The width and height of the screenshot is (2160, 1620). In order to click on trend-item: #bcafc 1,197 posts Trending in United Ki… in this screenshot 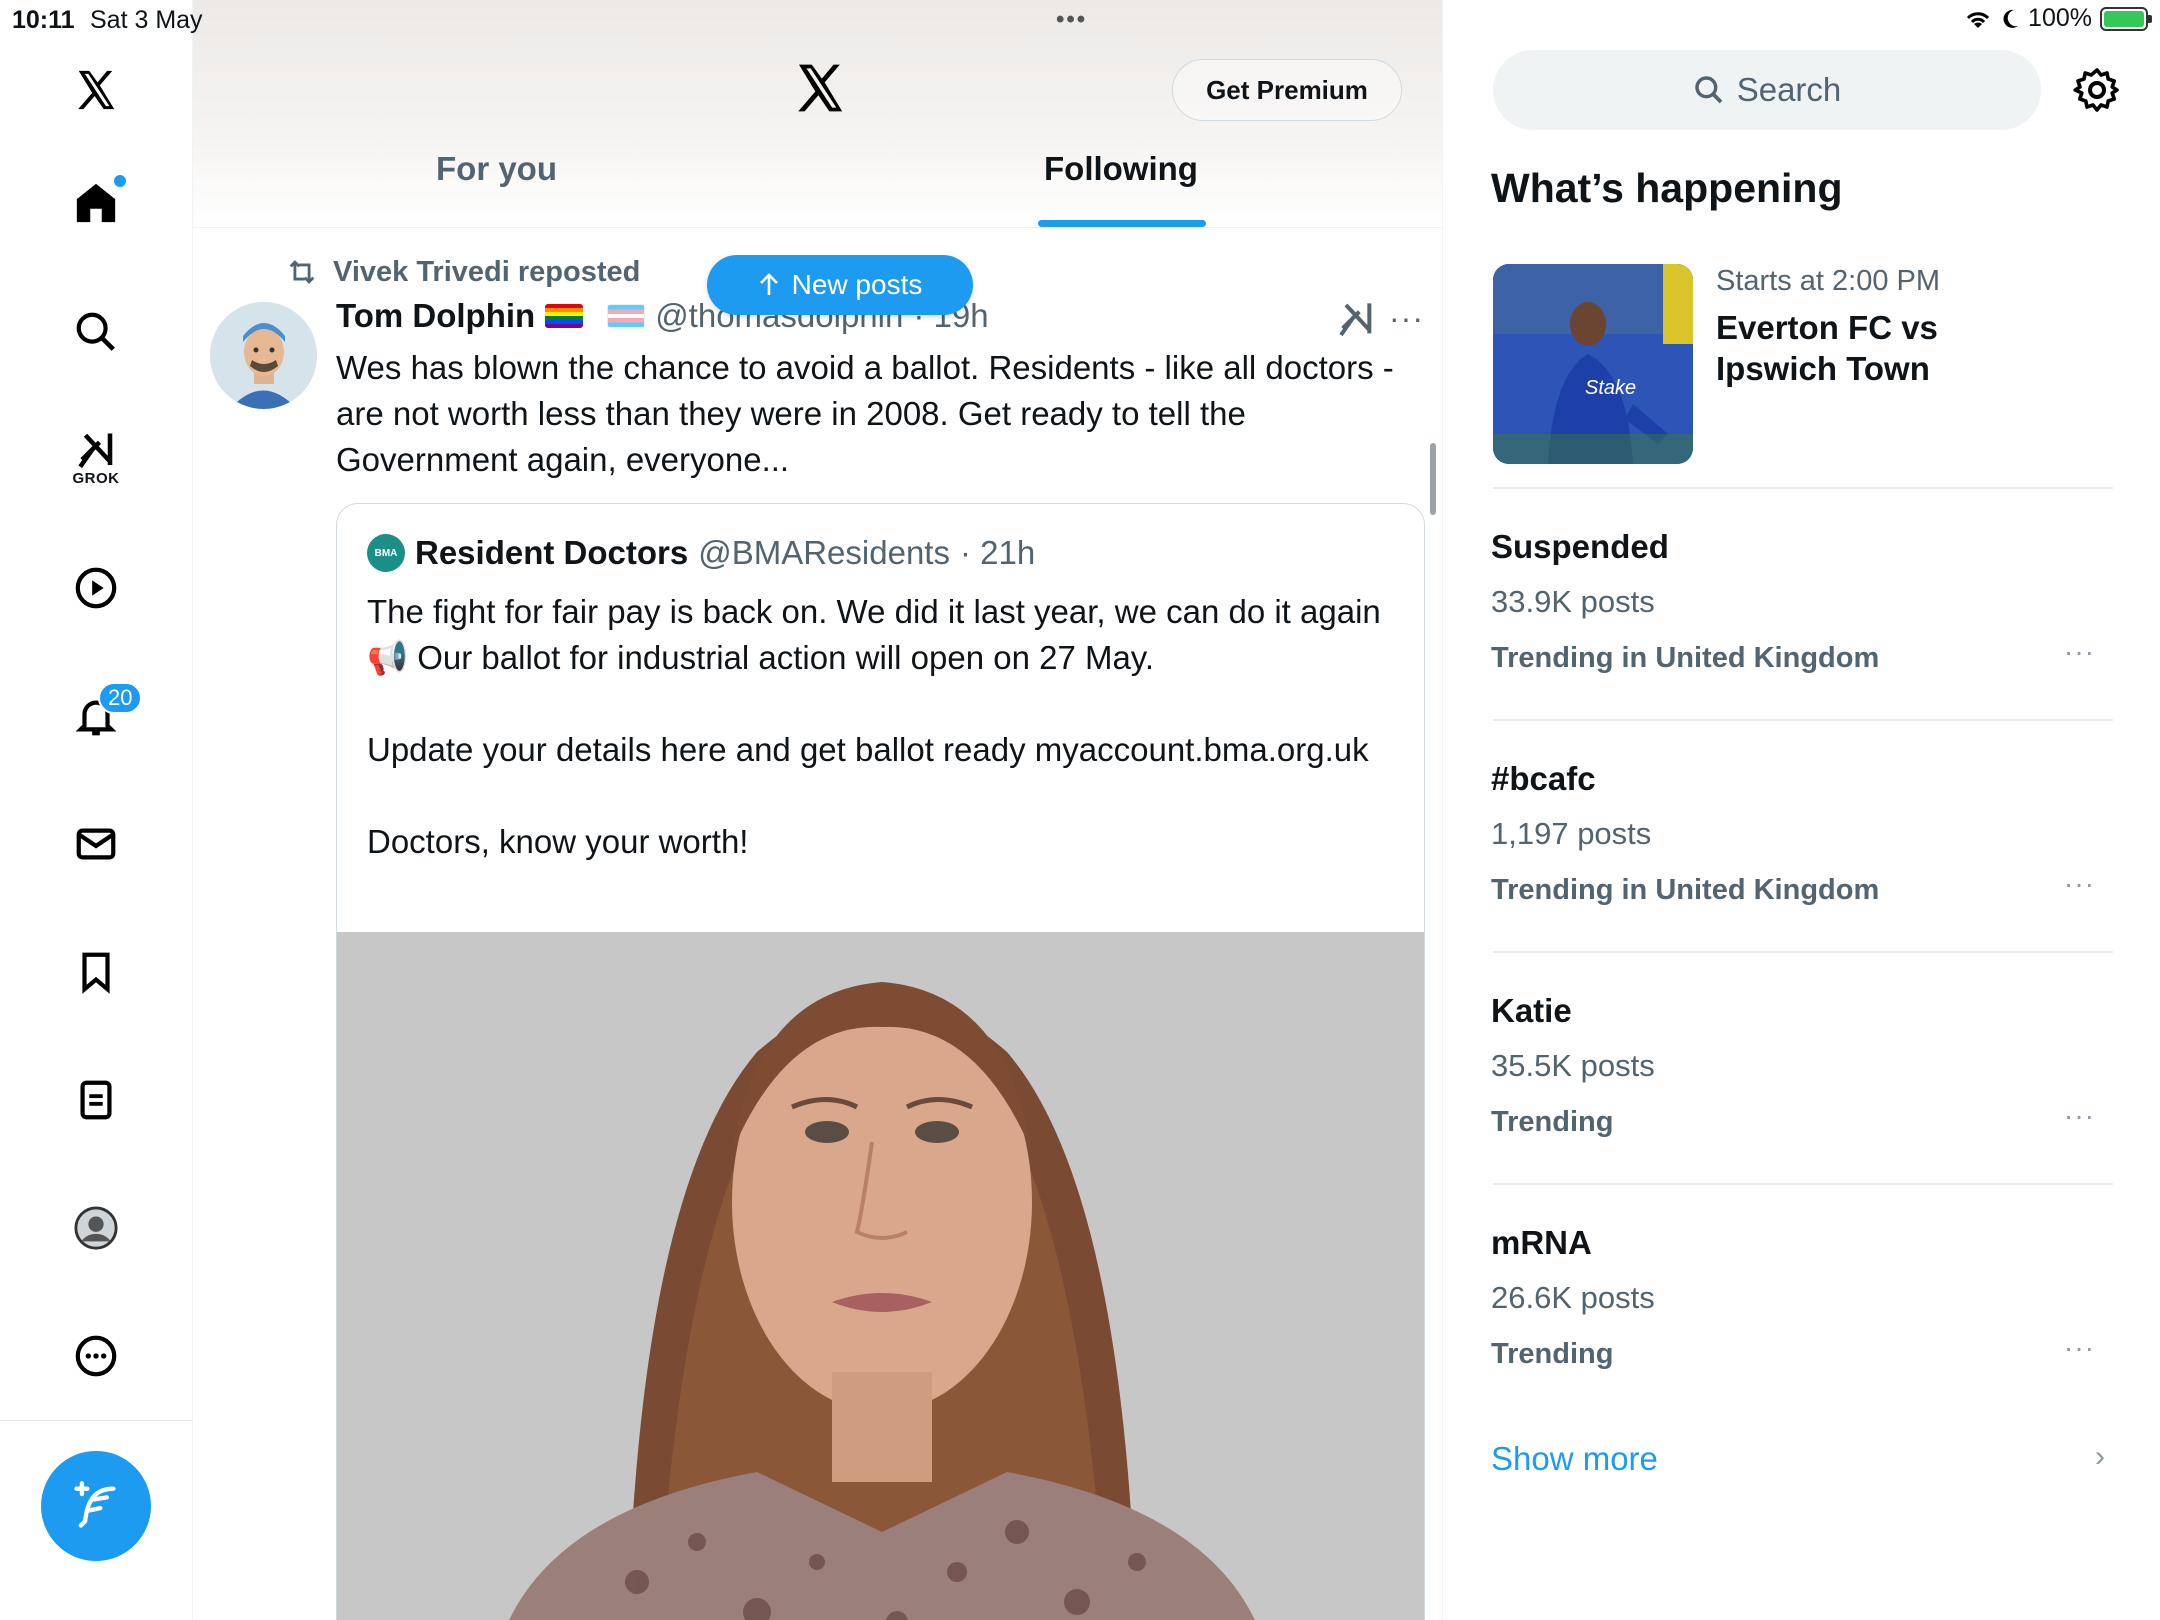, I will do `click(1806, 860)`.